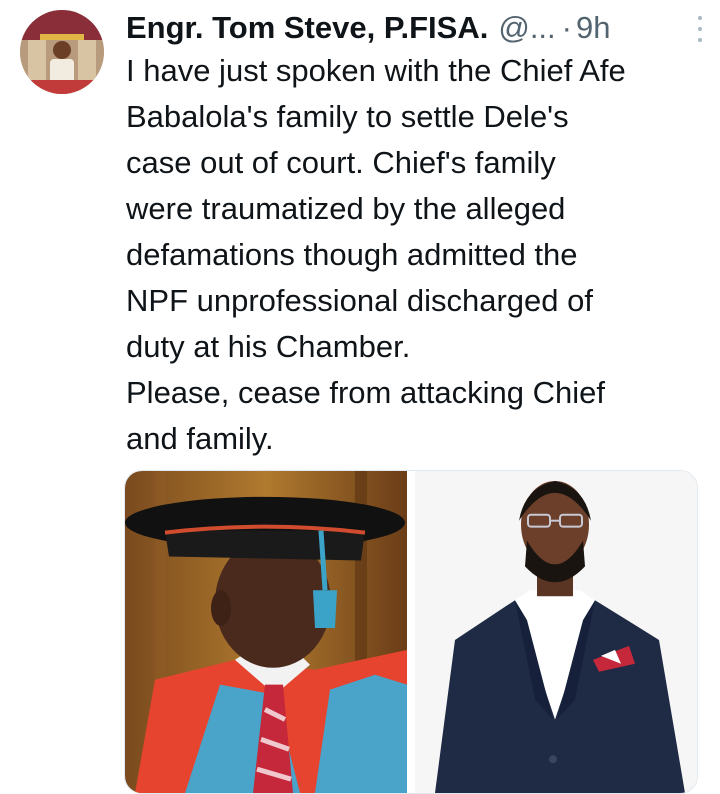 The image size is (720, 794). I want to click on tweet-line: Please, cease from attacking Chief, so click(366, 392).